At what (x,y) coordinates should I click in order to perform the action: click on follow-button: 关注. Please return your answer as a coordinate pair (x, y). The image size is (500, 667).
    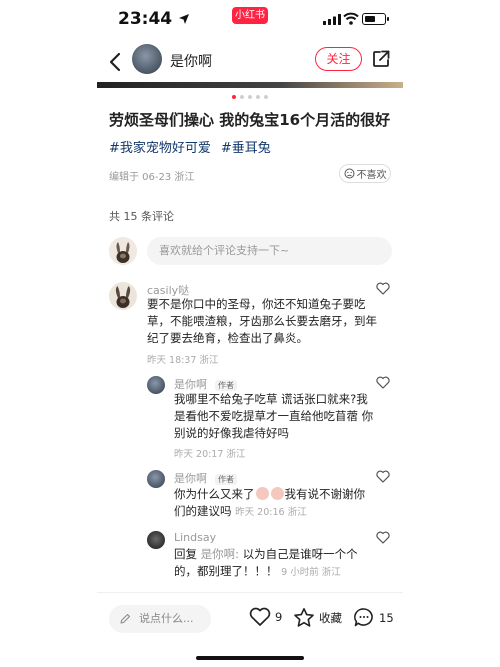
    Looking at the image, I should click on (338, 59).